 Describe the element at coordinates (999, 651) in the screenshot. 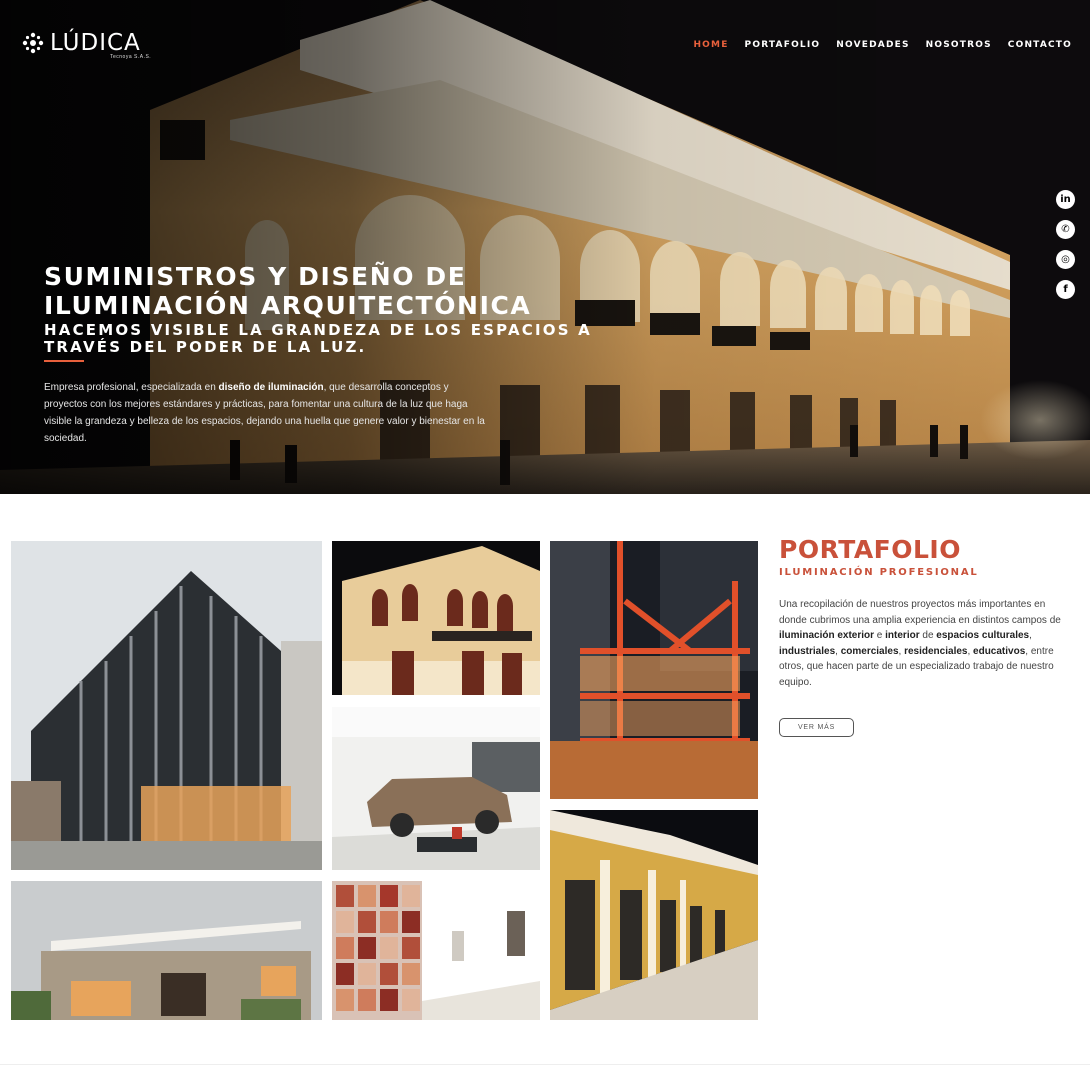

I see `portfolio-highlight: educativos` at that location.